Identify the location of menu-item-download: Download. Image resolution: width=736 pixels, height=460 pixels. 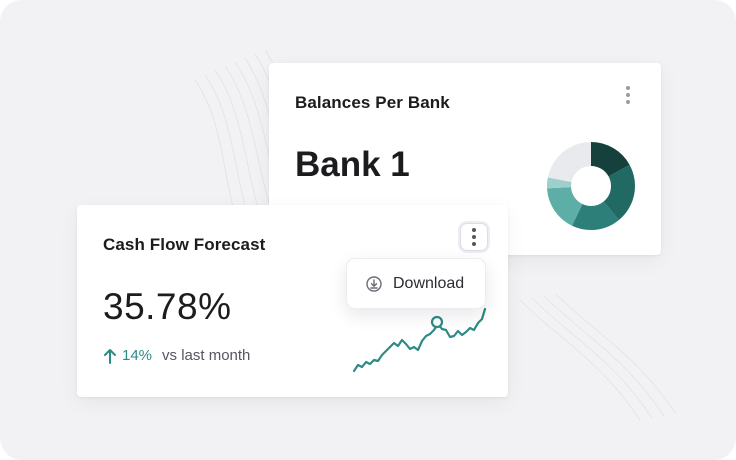
(428, 284).